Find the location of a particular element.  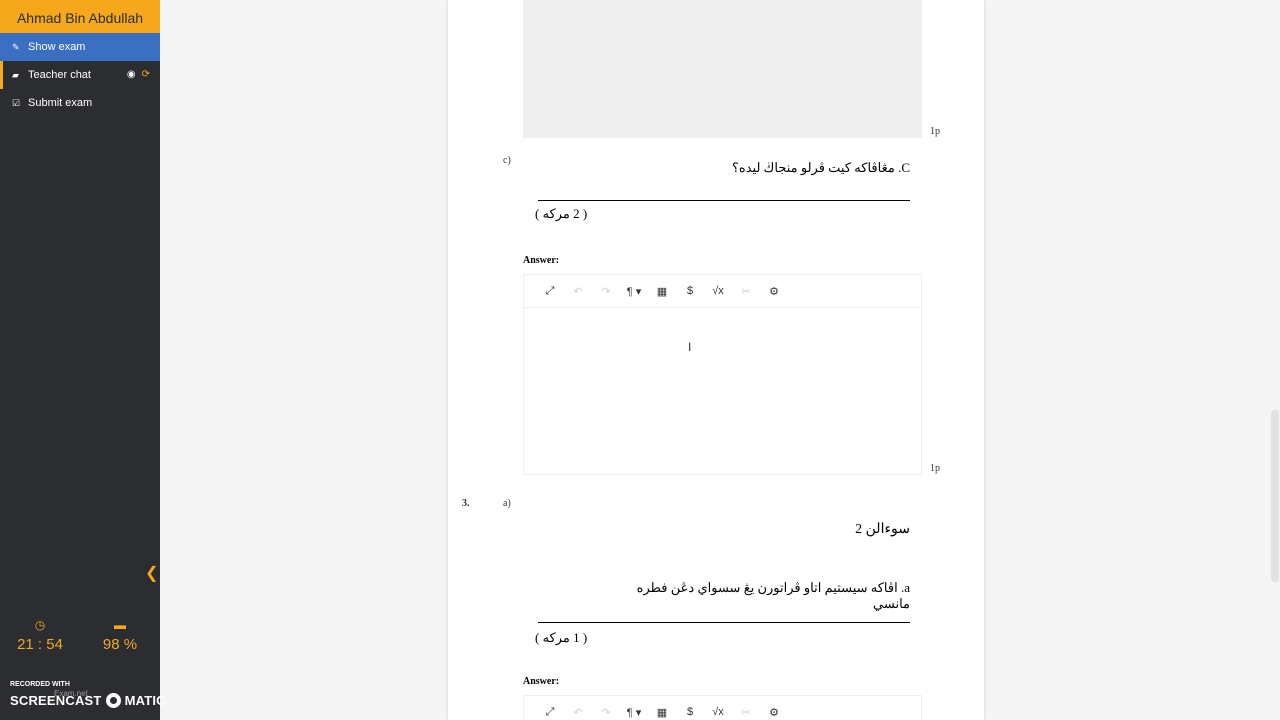

question-3-number: 3. is located at coordinates (466, 503).